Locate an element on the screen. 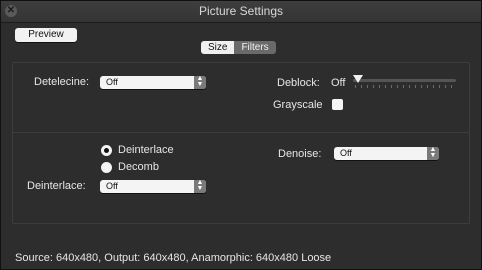  detelecine-label: Detelecine: is located at coordinates (62, 82).